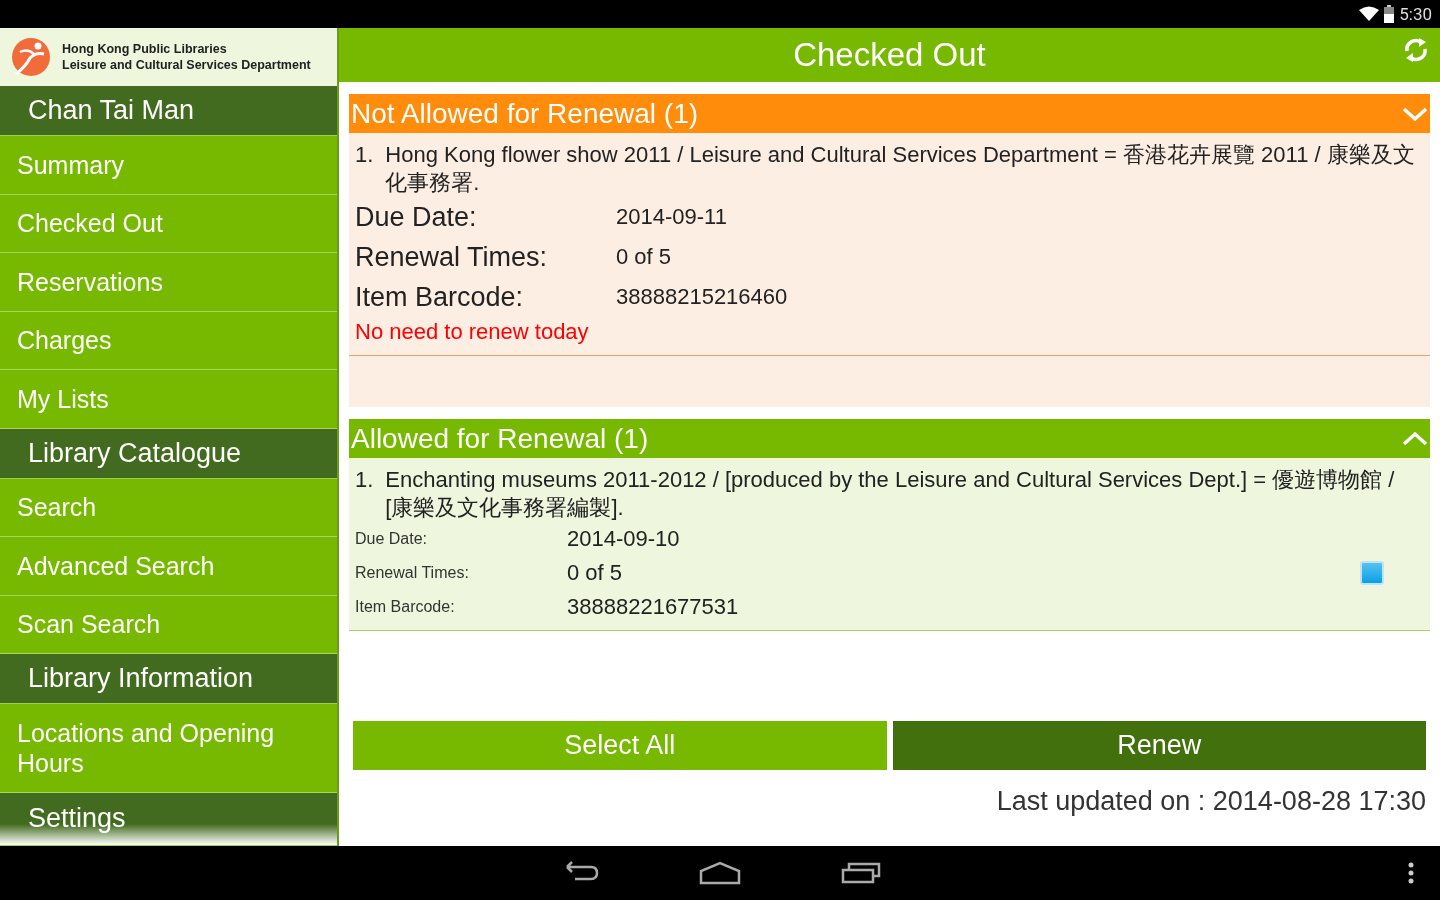  What do you see at coordinates (1411, 873) in the screenshot?
I see `more-icon` at bounding box center [1411, 873].